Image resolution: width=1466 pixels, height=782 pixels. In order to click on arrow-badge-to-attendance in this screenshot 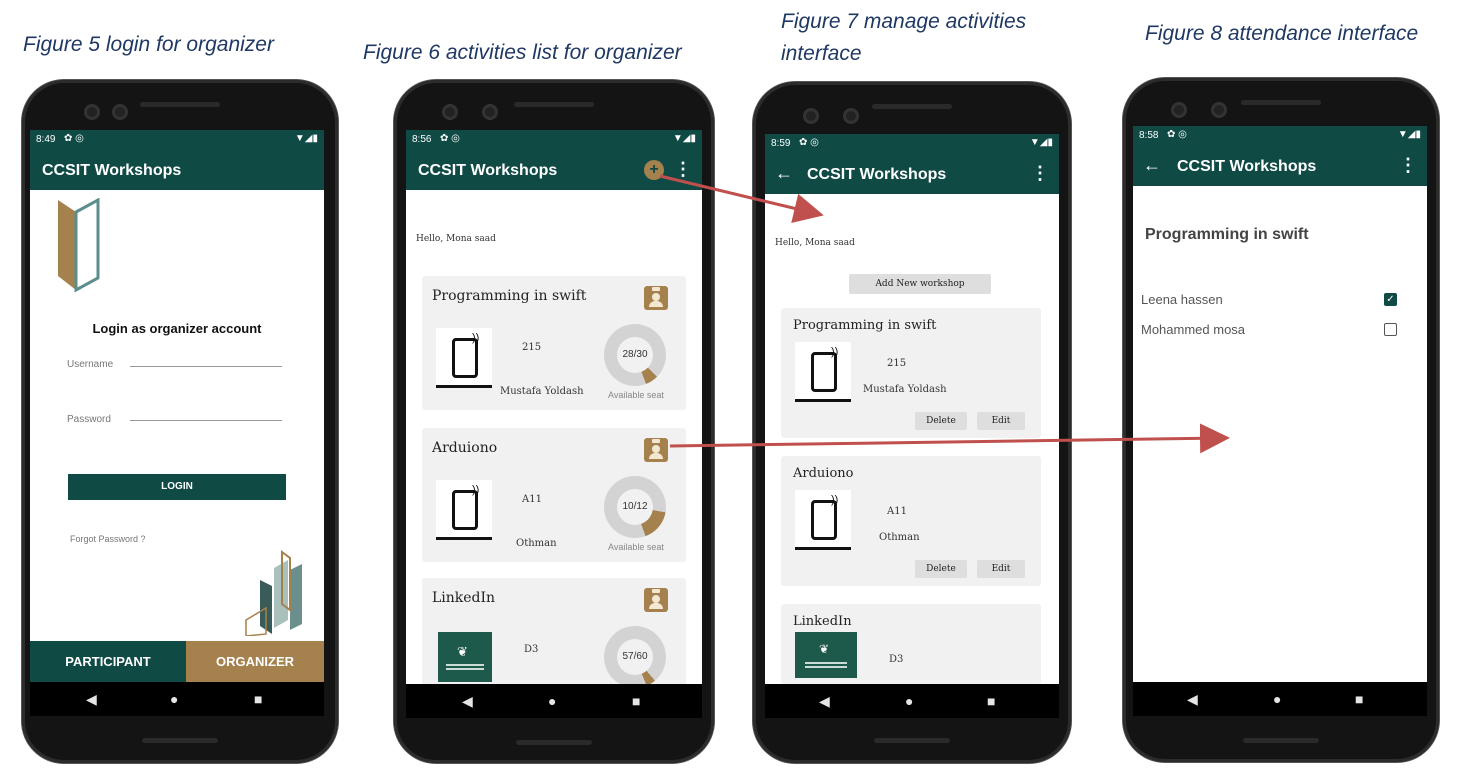, I will do `click(949, 438)`.